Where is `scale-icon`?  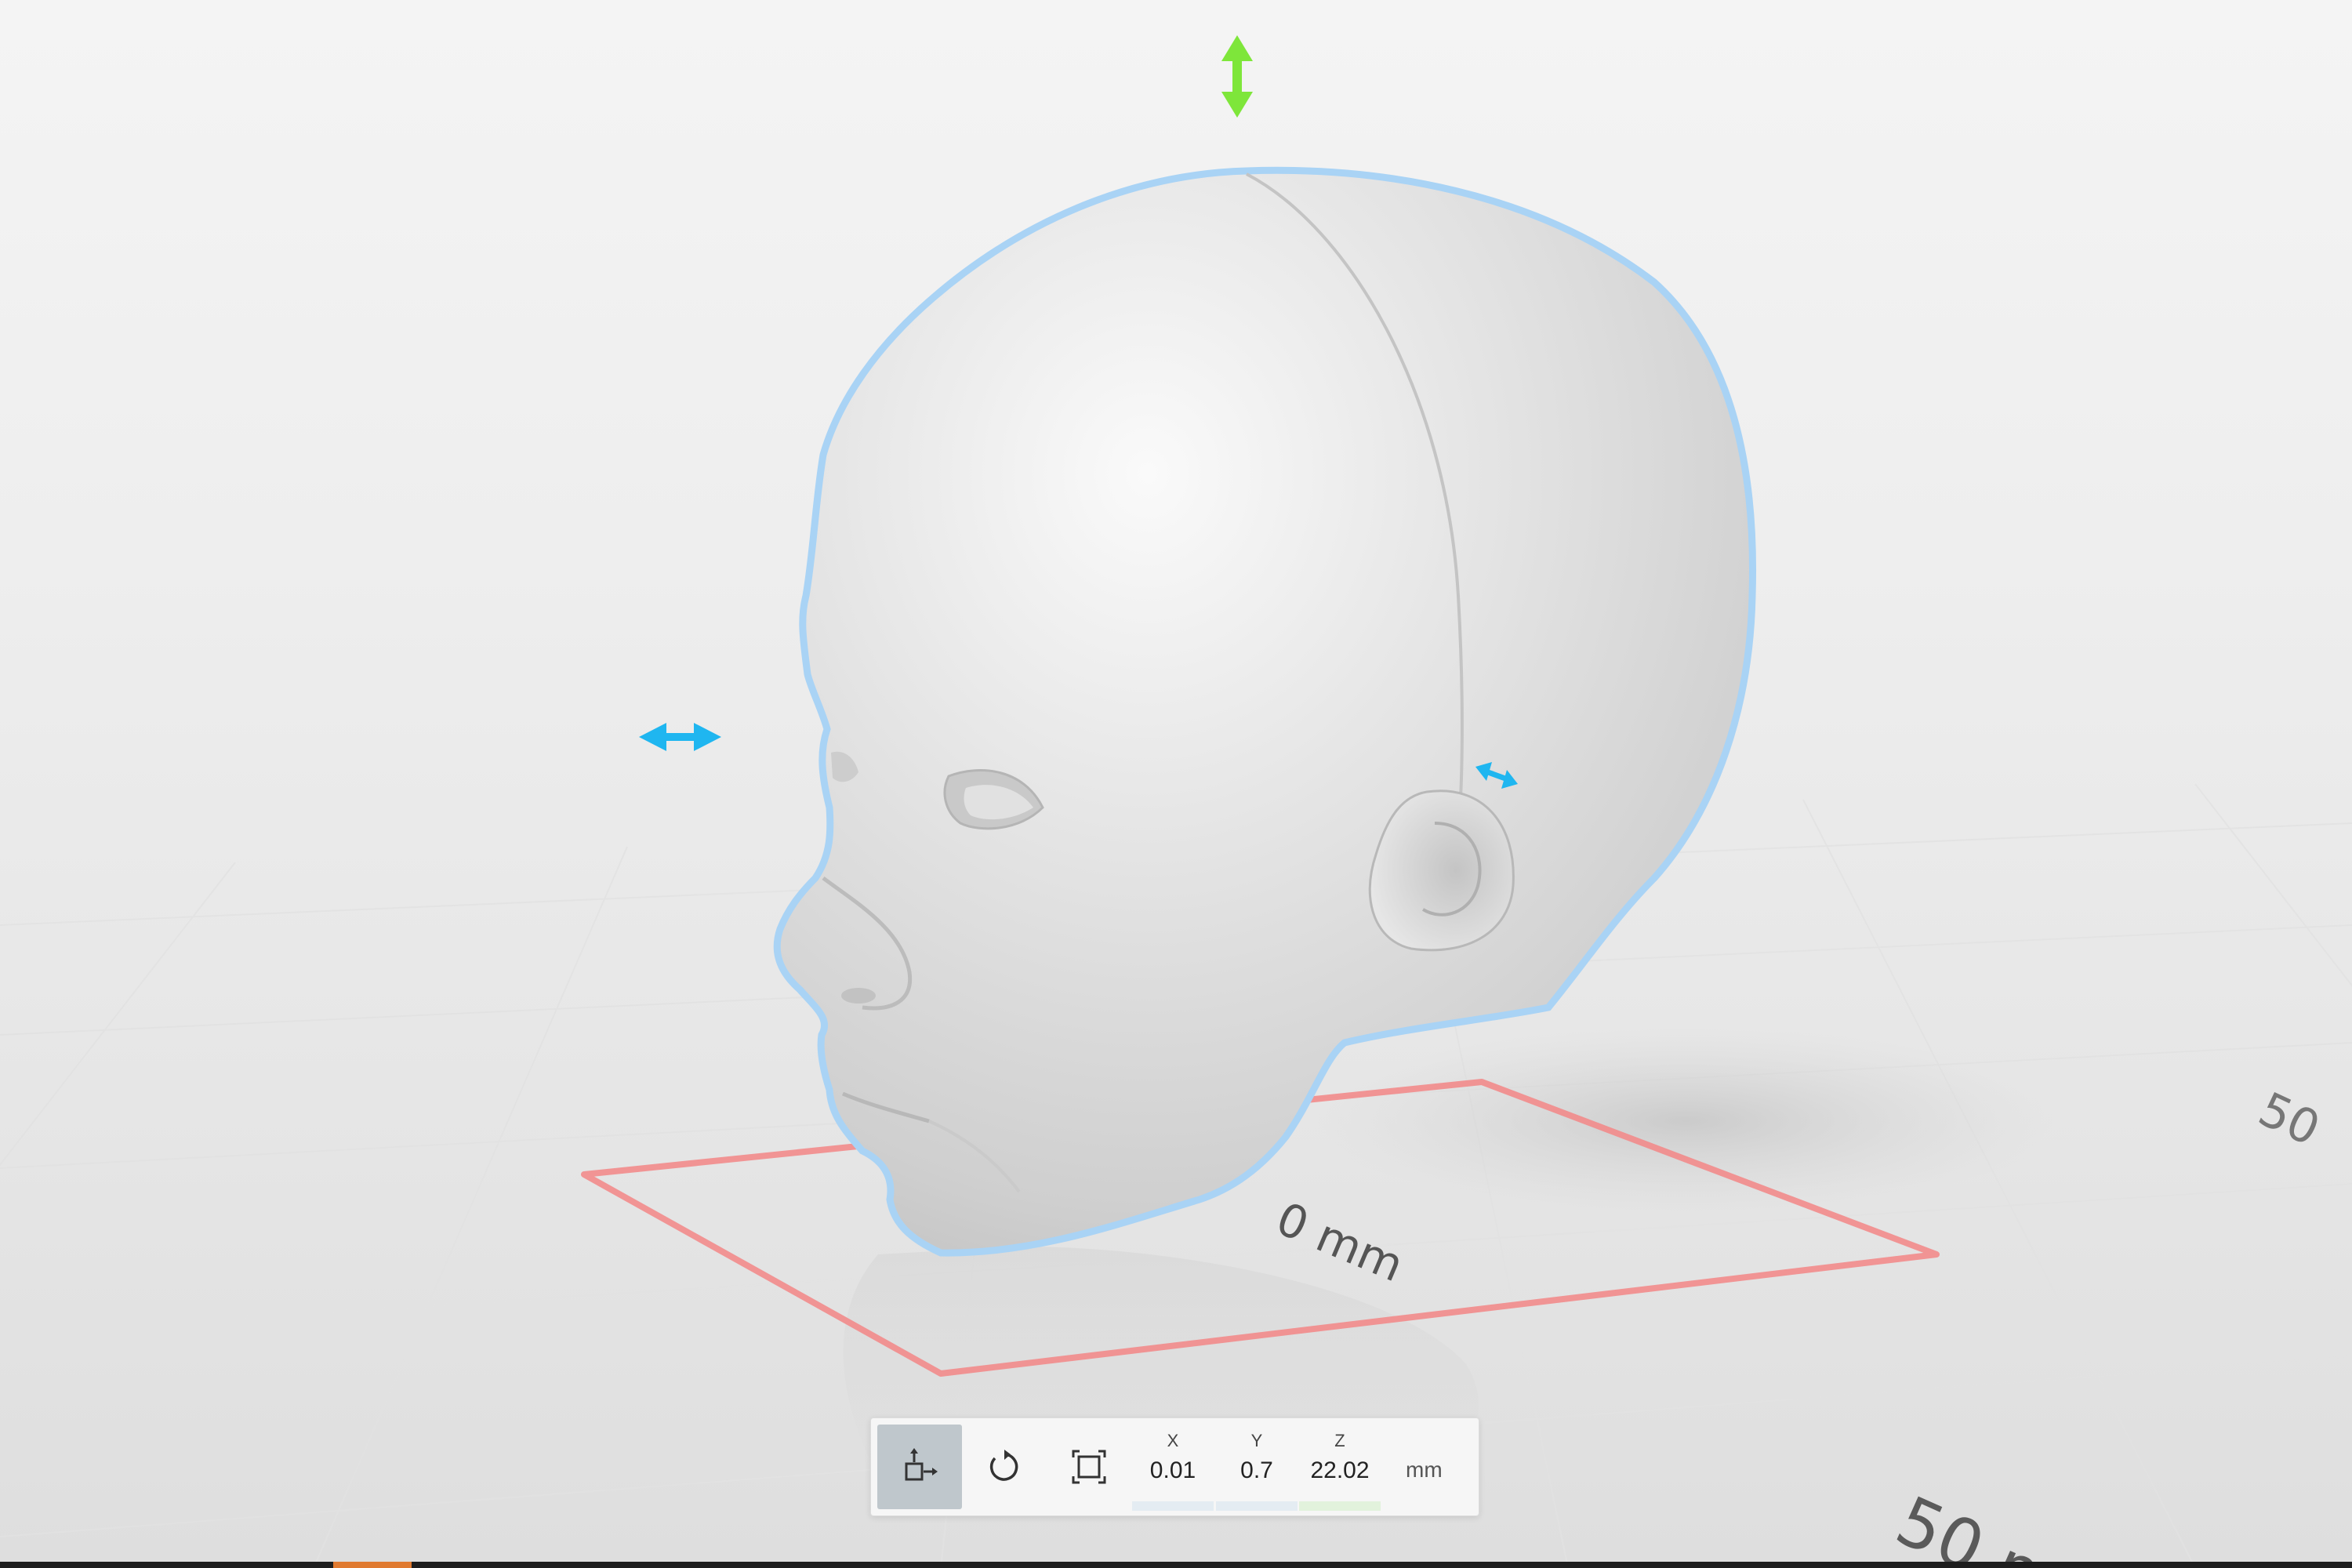
scale-icon is located at coordinates (1089, 1467).